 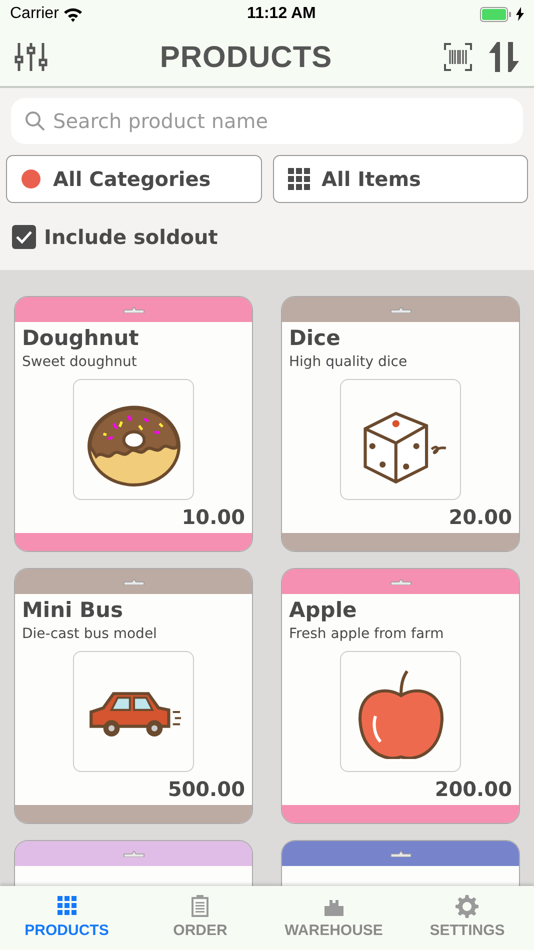 I want to click on product-card, so click(x=400, y=863).